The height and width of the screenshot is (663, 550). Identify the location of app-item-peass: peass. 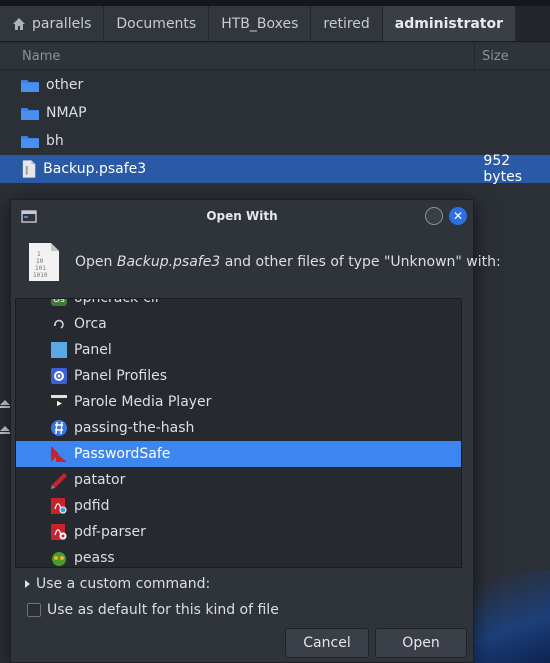
(238, 556).